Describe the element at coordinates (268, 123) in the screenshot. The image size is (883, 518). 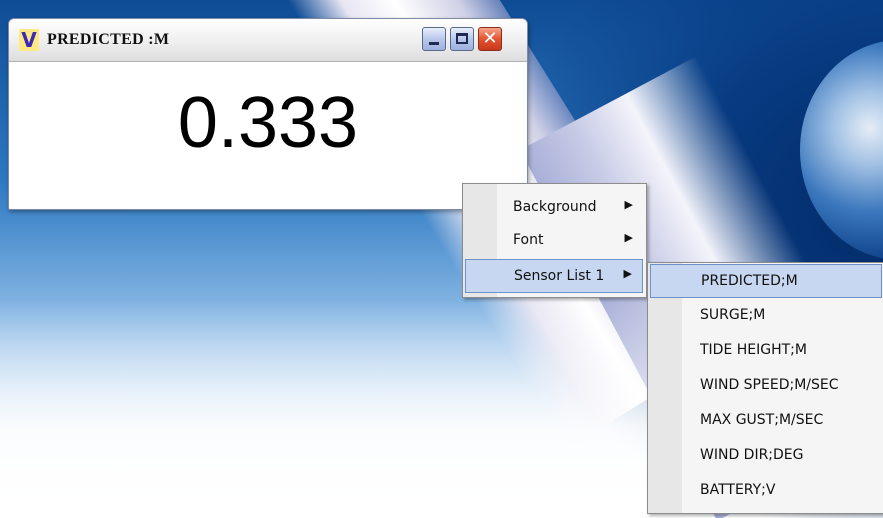
I see `sensor-value: 0.333` at that location.